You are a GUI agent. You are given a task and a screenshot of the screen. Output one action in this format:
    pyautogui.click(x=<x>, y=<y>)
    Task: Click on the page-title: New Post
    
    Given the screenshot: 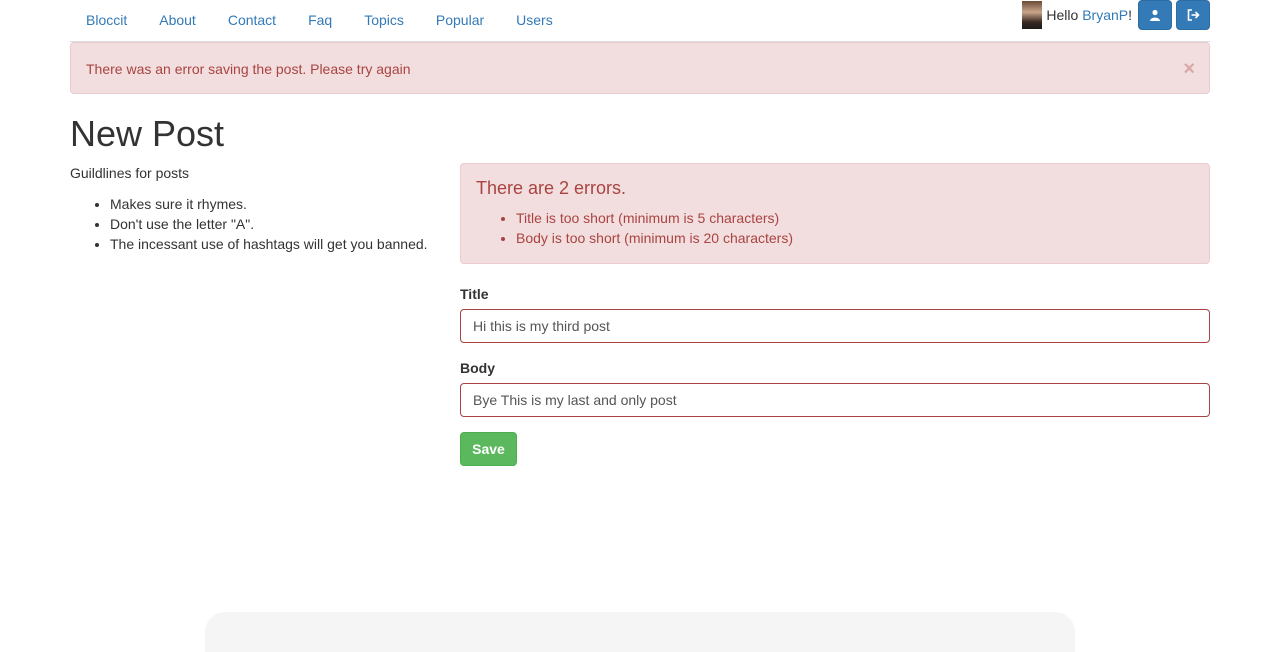 What is the action you would take?
    pyautogui.click(x=147, y=133)
    